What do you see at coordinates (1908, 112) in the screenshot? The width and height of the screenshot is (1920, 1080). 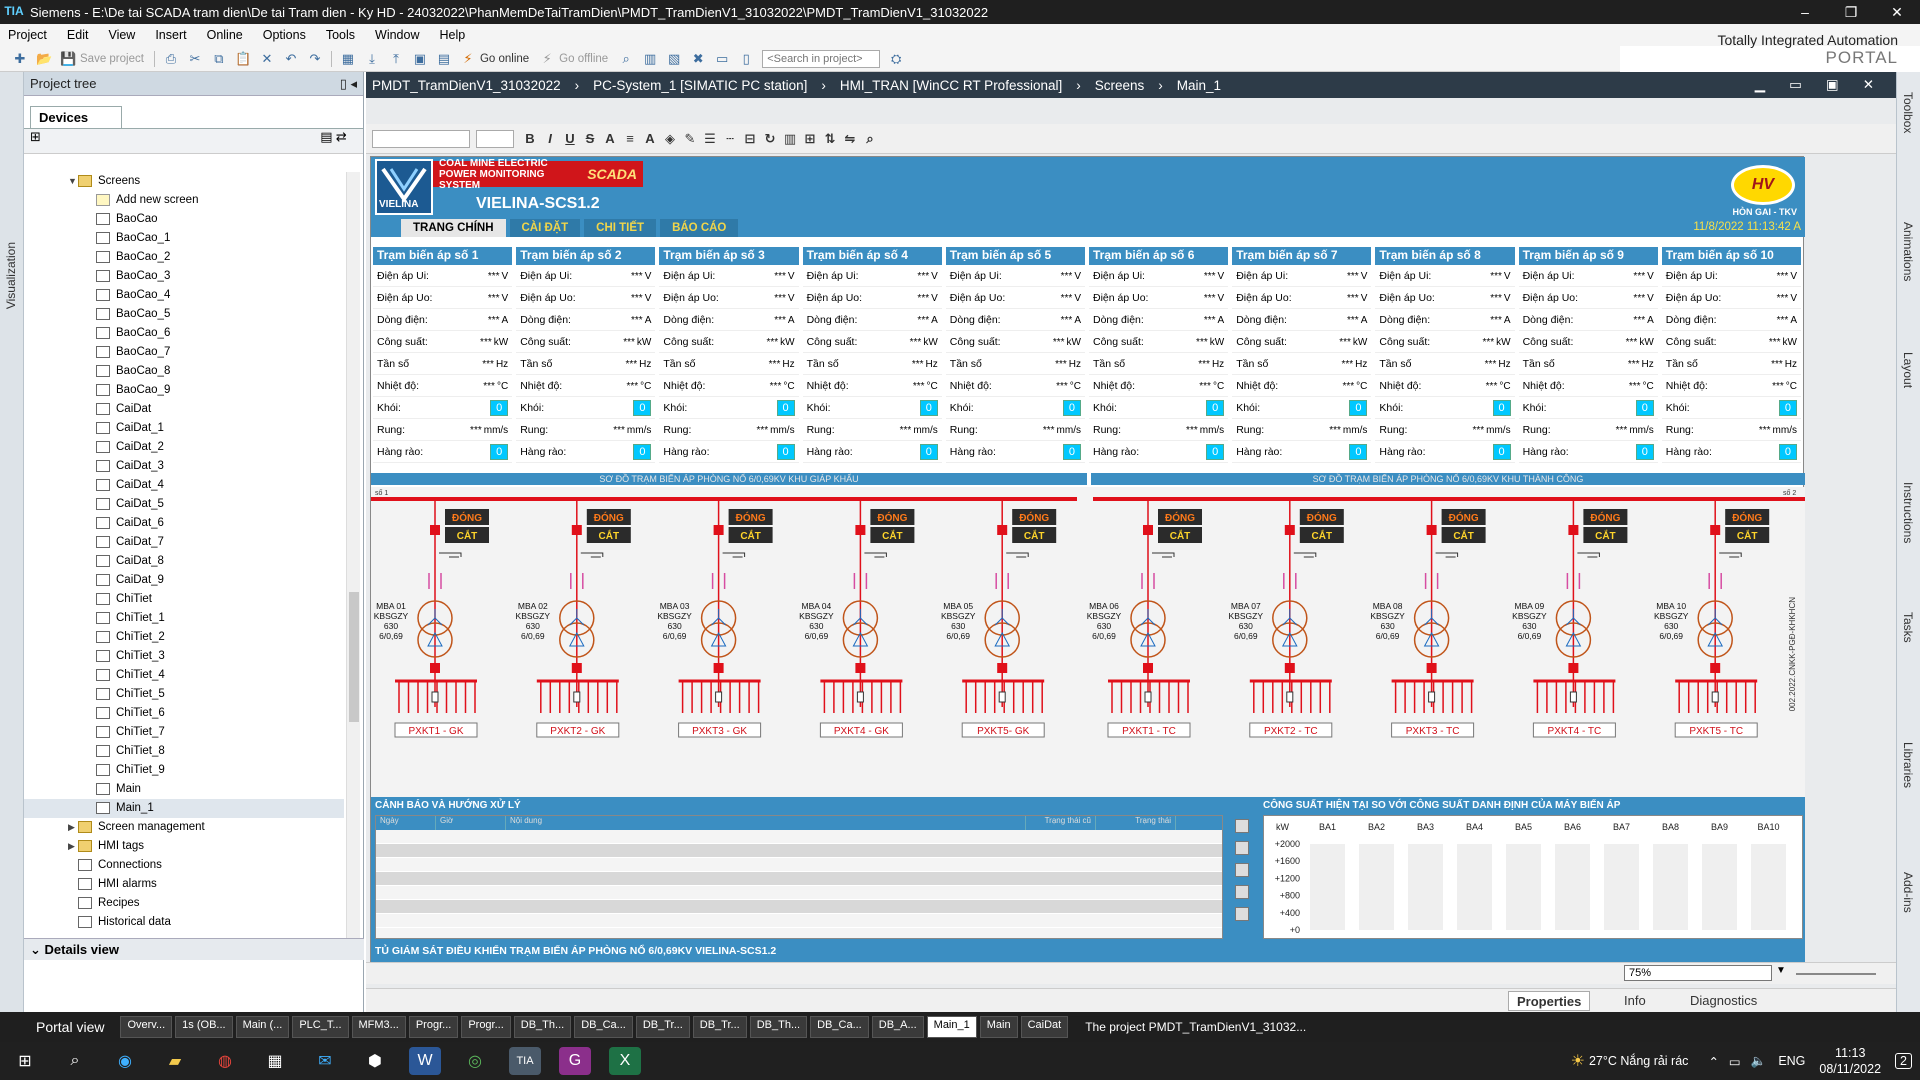 I see `tab-toolbox: Toolbox` at bounding box center [1908, 112].